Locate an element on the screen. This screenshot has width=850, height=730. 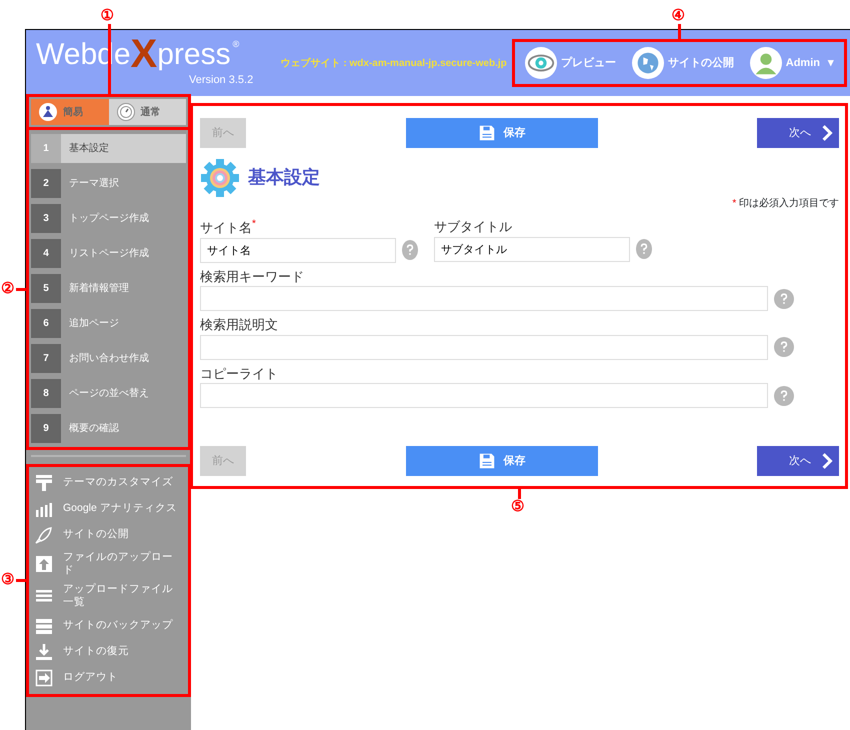
mode-tab: 簡易 is located at coordinates (69, 112).